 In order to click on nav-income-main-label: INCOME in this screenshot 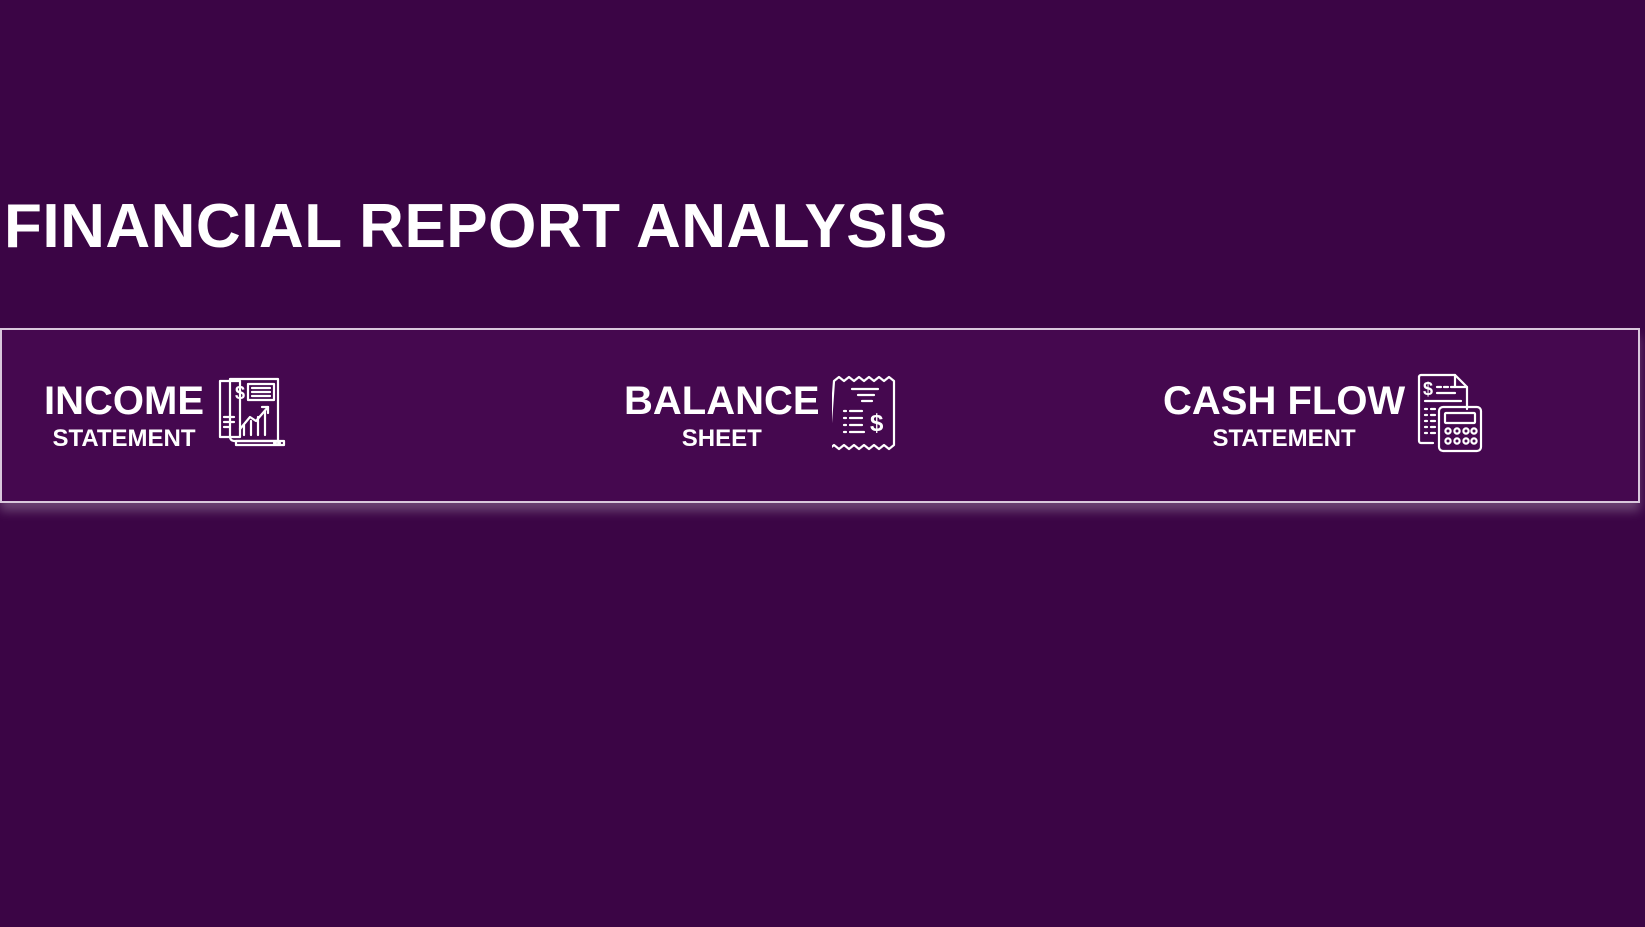, I will do `click(124, 400)`.